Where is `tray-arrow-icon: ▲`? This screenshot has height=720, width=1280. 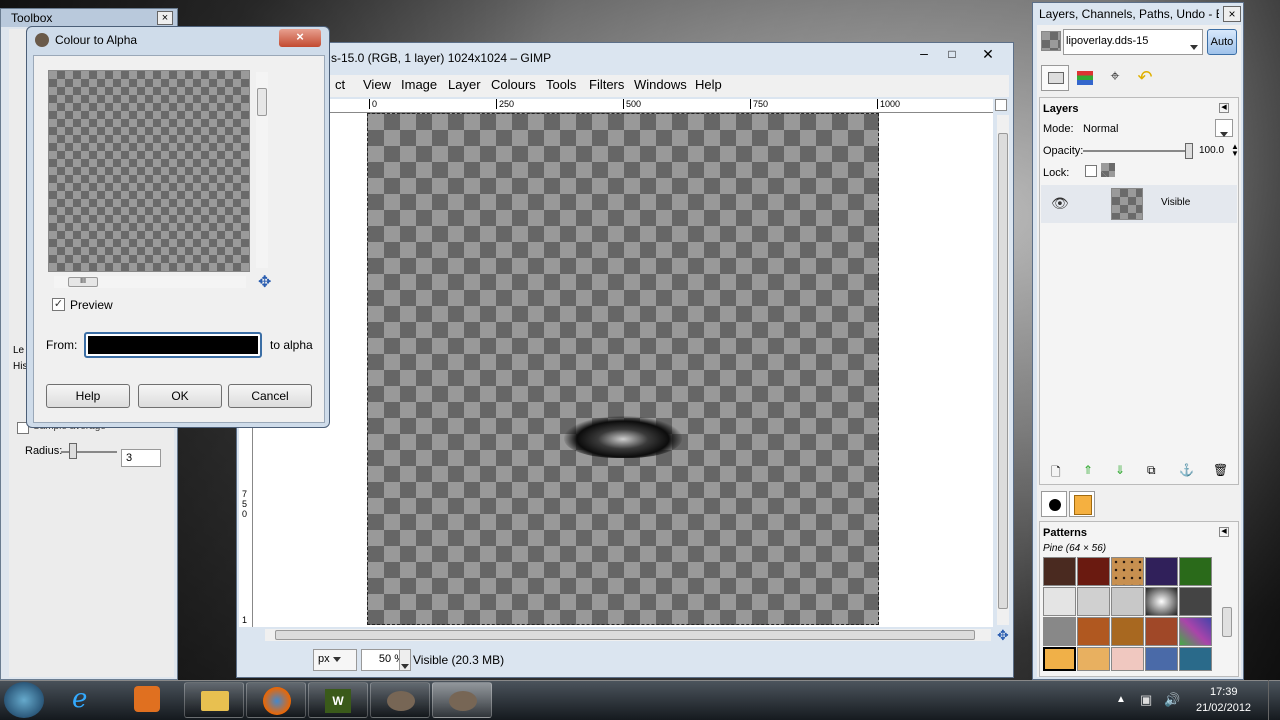
tray-arrow-icon: ▲ is located at coordinates (1121, 699).